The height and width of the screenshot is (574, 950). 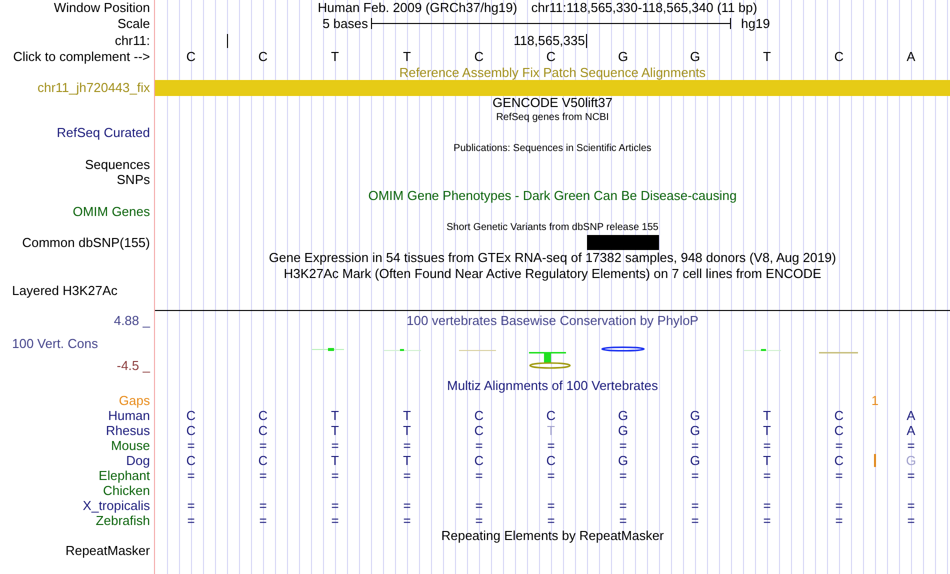 What do you see at coordinates (124, 475) in the screenshot?
I see `species-label: Elephant` at bounding box center [124, 475].